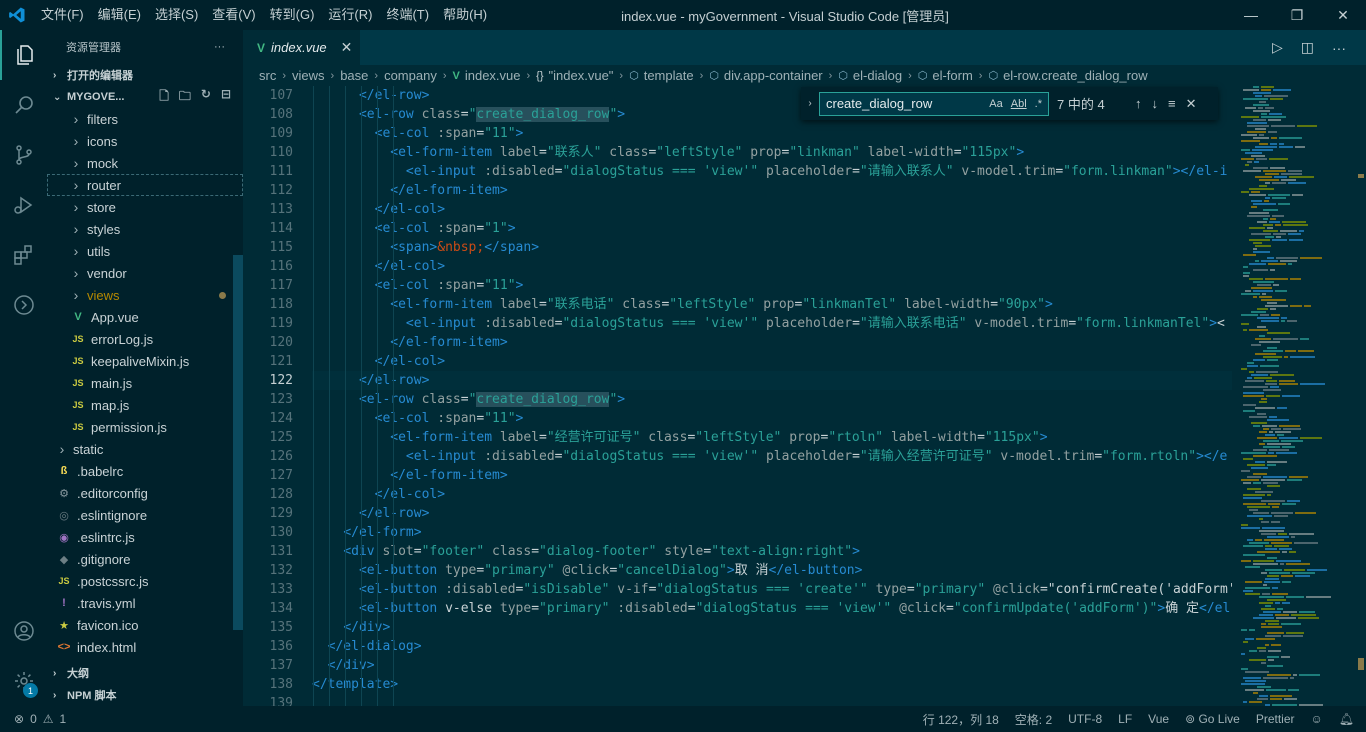 This screenshot has width=1366, height=732. What do you see at coordinates (773, 75) in the screenshot?
I see `breadcrumb-item: div.app-container` at bounding box center [773, 75].